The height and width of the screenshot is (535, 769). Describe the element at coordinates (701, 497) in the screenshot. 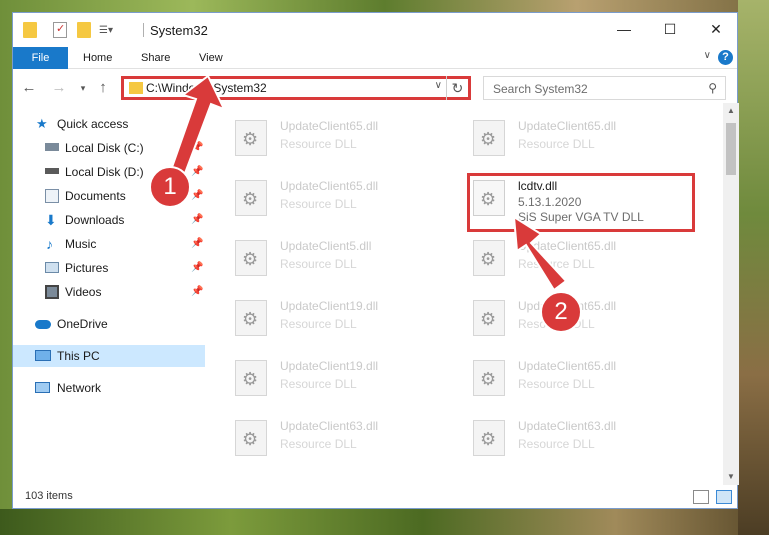

I see `details-view-icon` at that location.